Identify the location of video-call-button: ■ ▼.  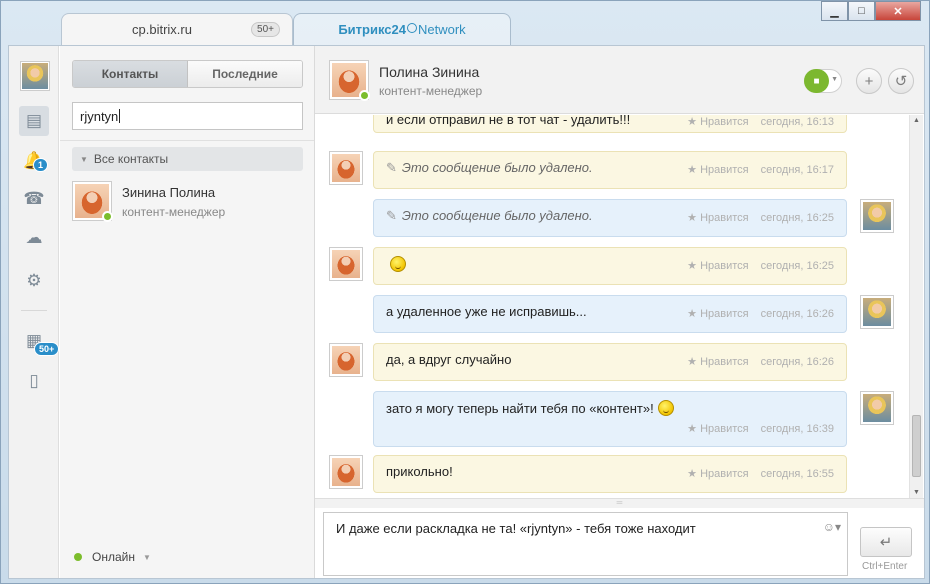
(823, 81).